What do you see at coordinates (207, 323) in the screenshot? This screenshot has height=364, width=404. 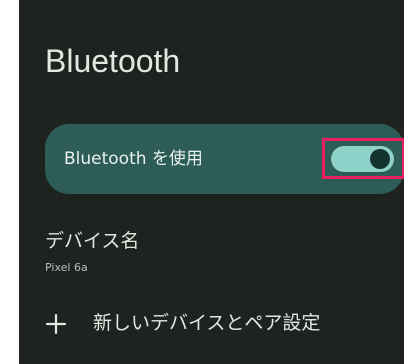 I see `pair-new-device-label: 新しいデバイスとペア設定` at bounding box center [207, 323].